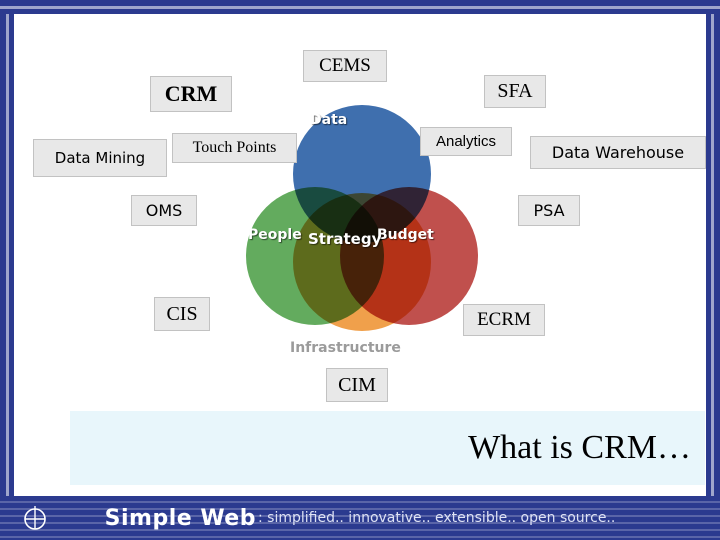 The width and height of the screenshot is (720, 540). Describe the element at coordinates (504, 320) in the screenshot. I see `callout-ecrm: ECRM` at that location.